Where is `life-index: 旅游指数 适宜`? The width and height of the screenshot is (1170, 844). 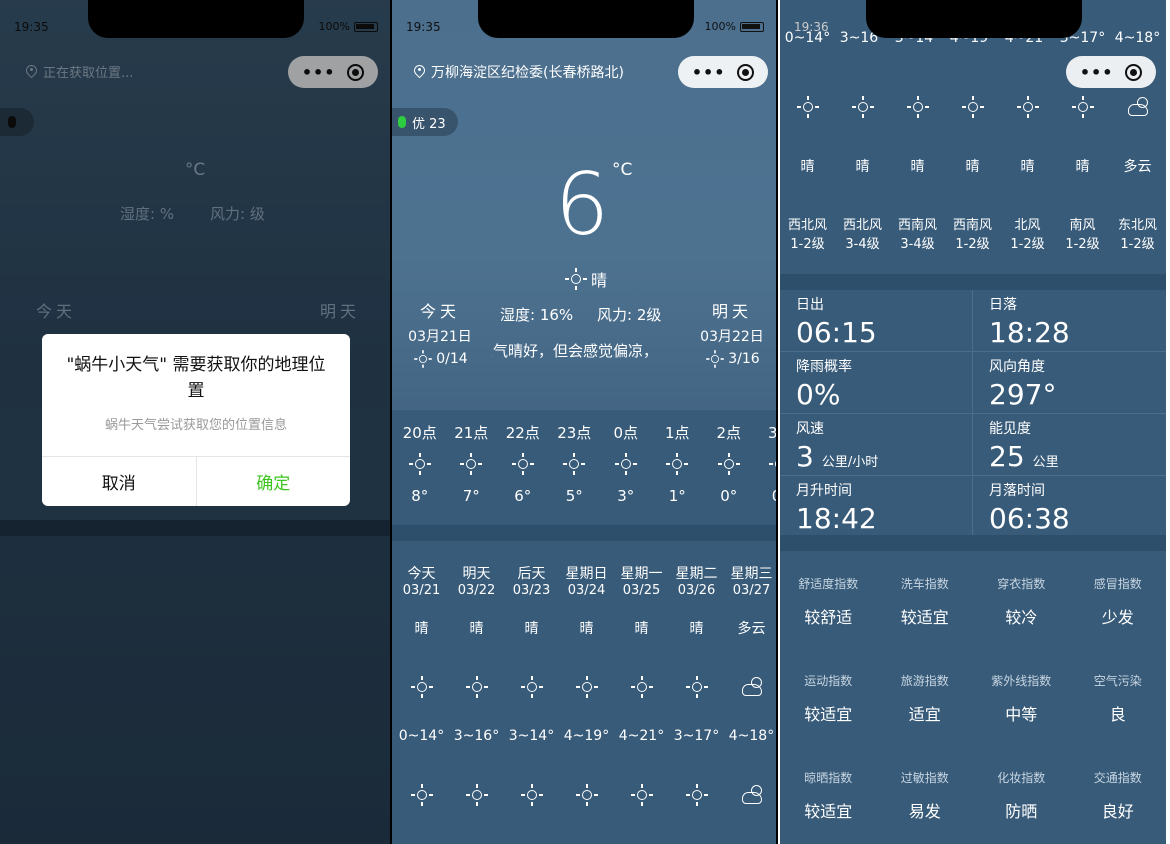
life-index: 旅游指数 适宜 is located at coordinates (925, 696).